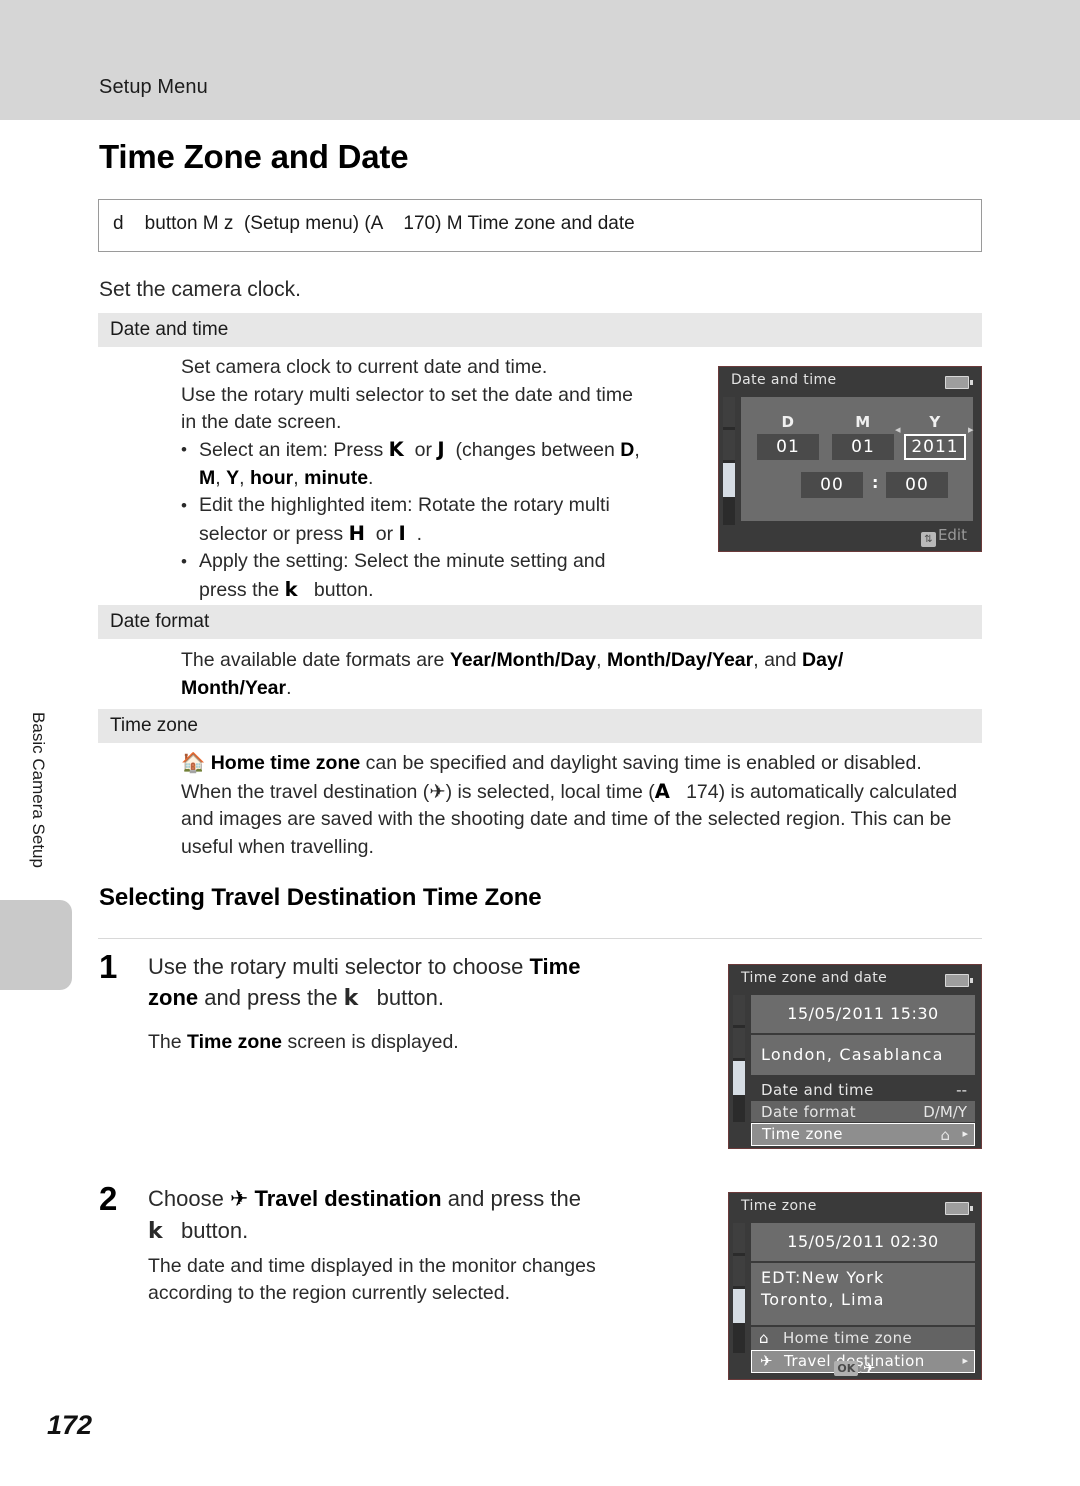 The height and width of the screenshot is (1486, 1080). What do you see at coordinates (823, 1277) in the screenshot?
I see `lcd3-zone-line-1: EDT:New York` at bounding box center [823, 1277].